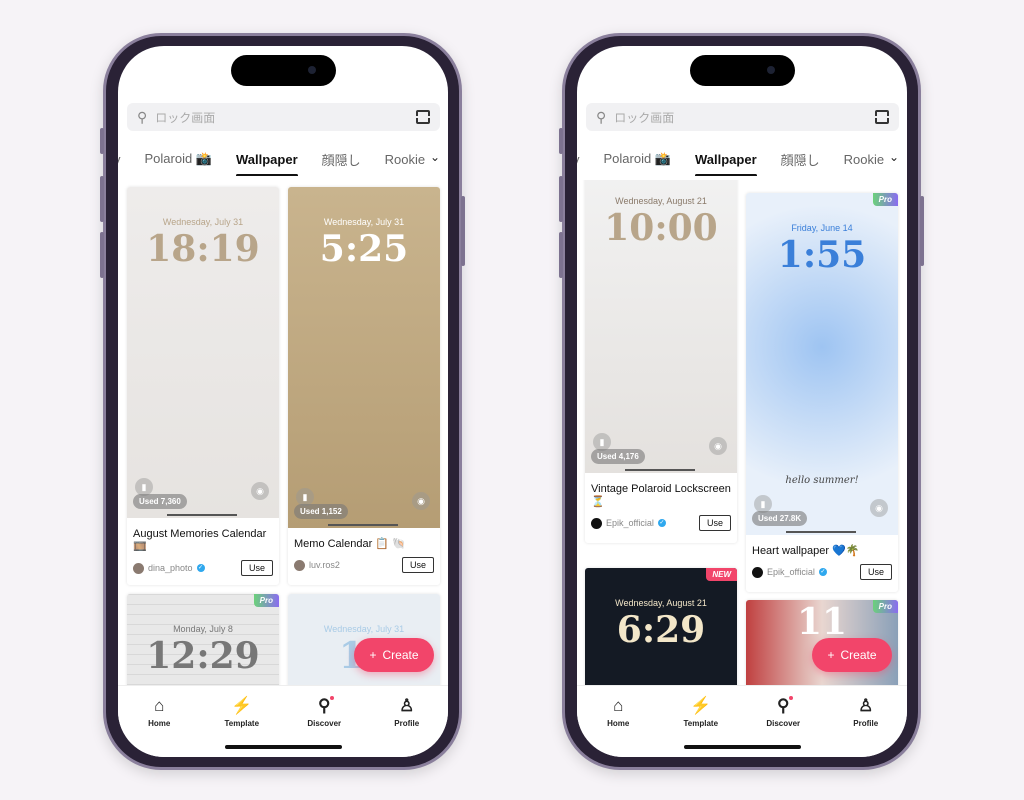 The width and height of the screenshot is (1024, 800). Describe the element at coordinates (661, 326) in the screenshot. I see `wallpaper-preview: Wednesday, August 21 10:00 ▮ ◉ Used 4,176` at that location.